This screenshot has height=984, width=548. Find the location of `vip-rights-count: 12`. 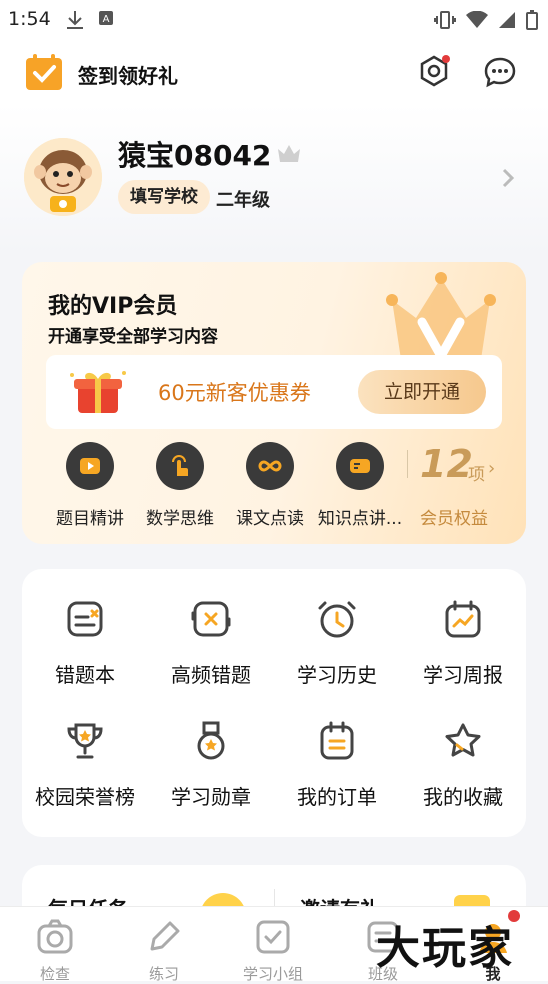

vip-rights-count: 12 is located at coordinates (446, 464).